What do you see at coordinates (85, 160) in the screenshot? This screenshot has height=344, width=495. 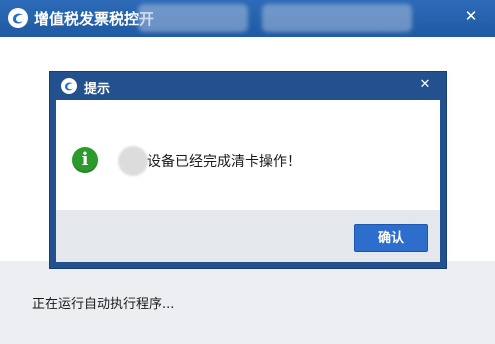 I see `info-icon: i` at bounding box center [85, 160].